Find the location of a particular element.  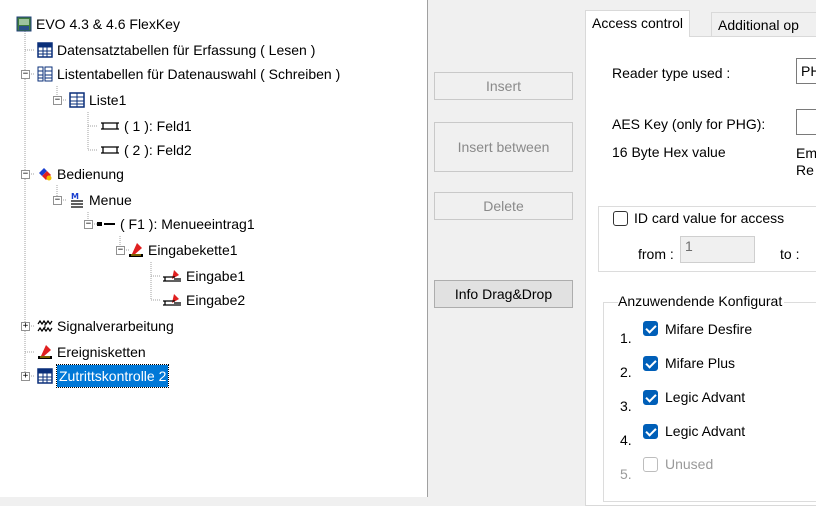

tree-node-field2: ( 2 ): Feld2 is located at coordinates (146, 150).